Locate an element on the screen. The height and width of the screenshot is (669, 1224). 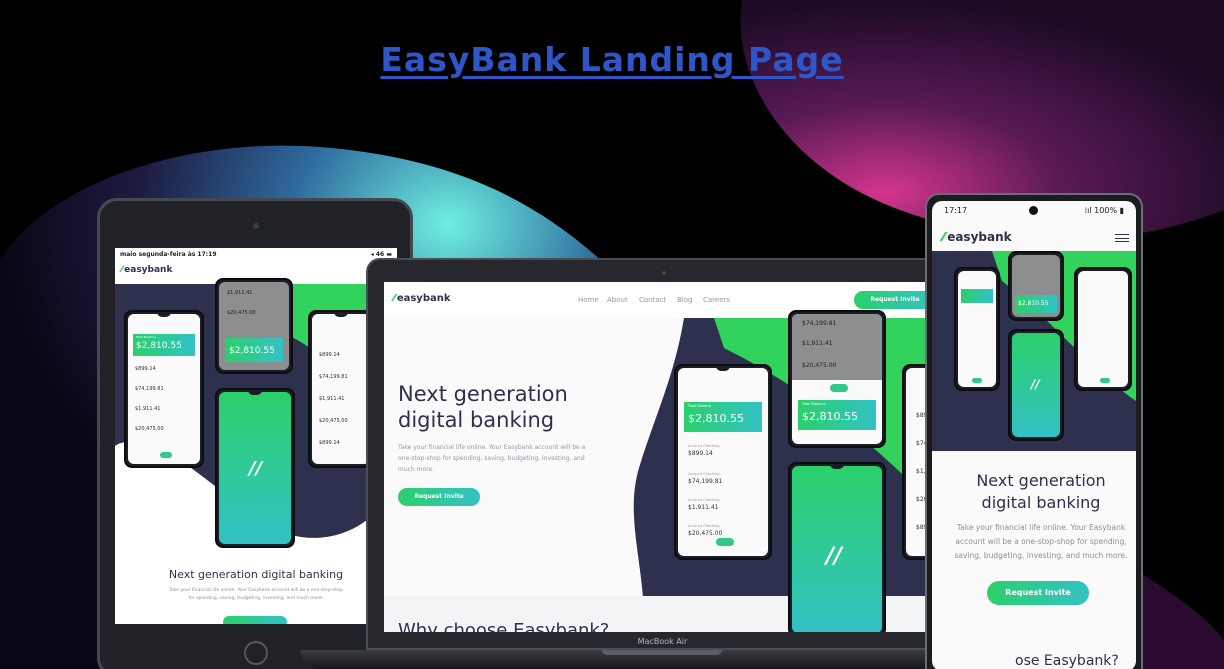
phone-status-battery: ⁞ıl 100% ▮ is located at coordinates (1104, 210).